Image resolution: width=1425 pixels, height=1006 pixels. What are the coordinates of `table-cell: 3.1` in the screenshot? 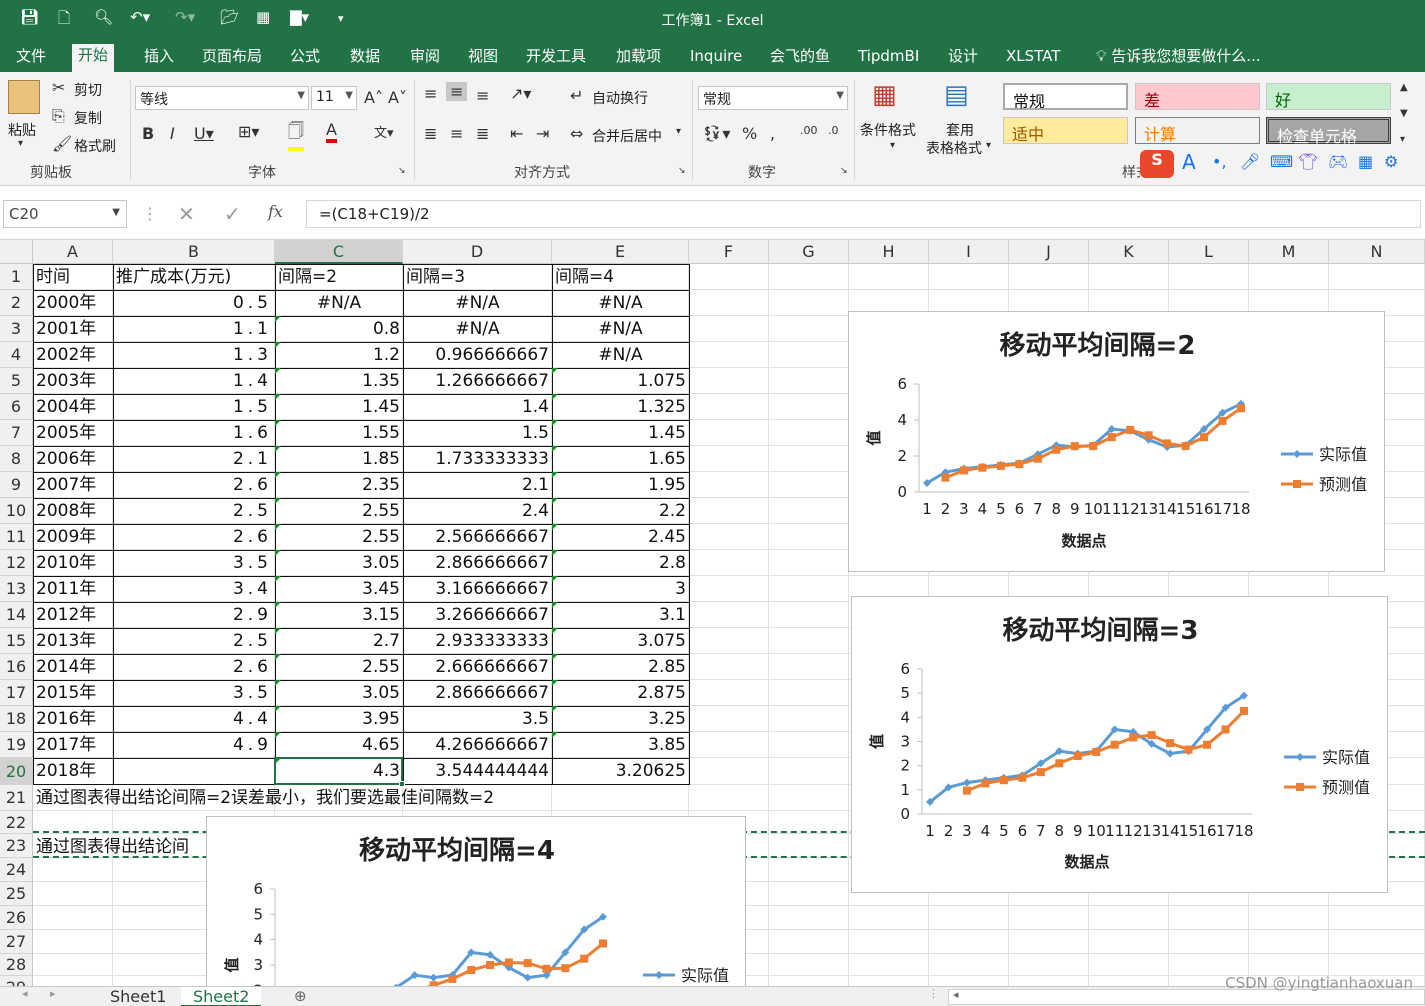 It's located at (620, 615).